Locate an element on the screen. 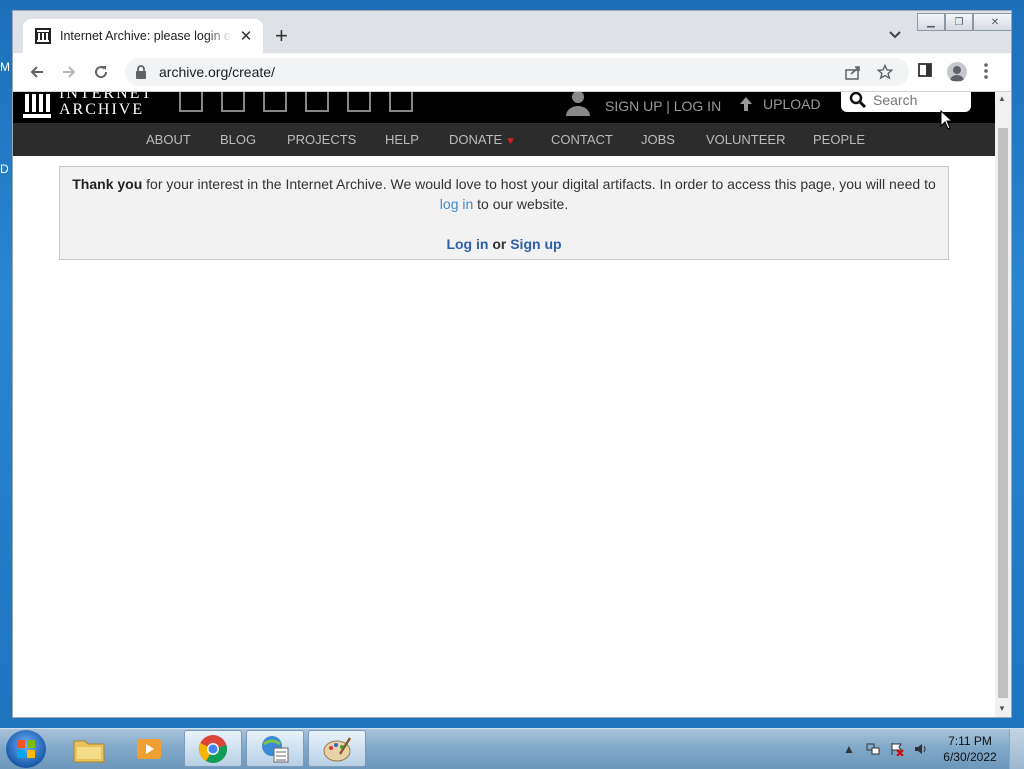 This screenshot has width=1024, height=769. notice-actions: Log in or Sign up is located at coordinates (504, 244).